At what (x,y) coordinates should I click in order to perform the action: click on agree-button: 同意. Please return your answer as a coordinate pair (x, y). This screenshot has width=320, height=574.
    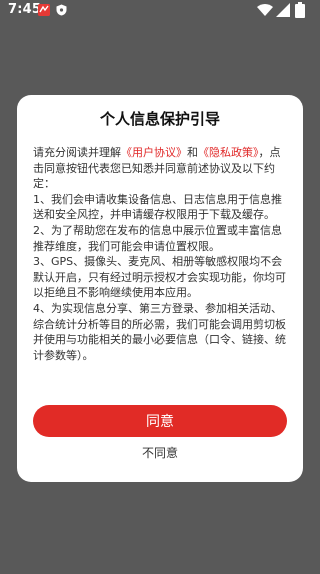
    Looking at the image, I should click on (160, 421).